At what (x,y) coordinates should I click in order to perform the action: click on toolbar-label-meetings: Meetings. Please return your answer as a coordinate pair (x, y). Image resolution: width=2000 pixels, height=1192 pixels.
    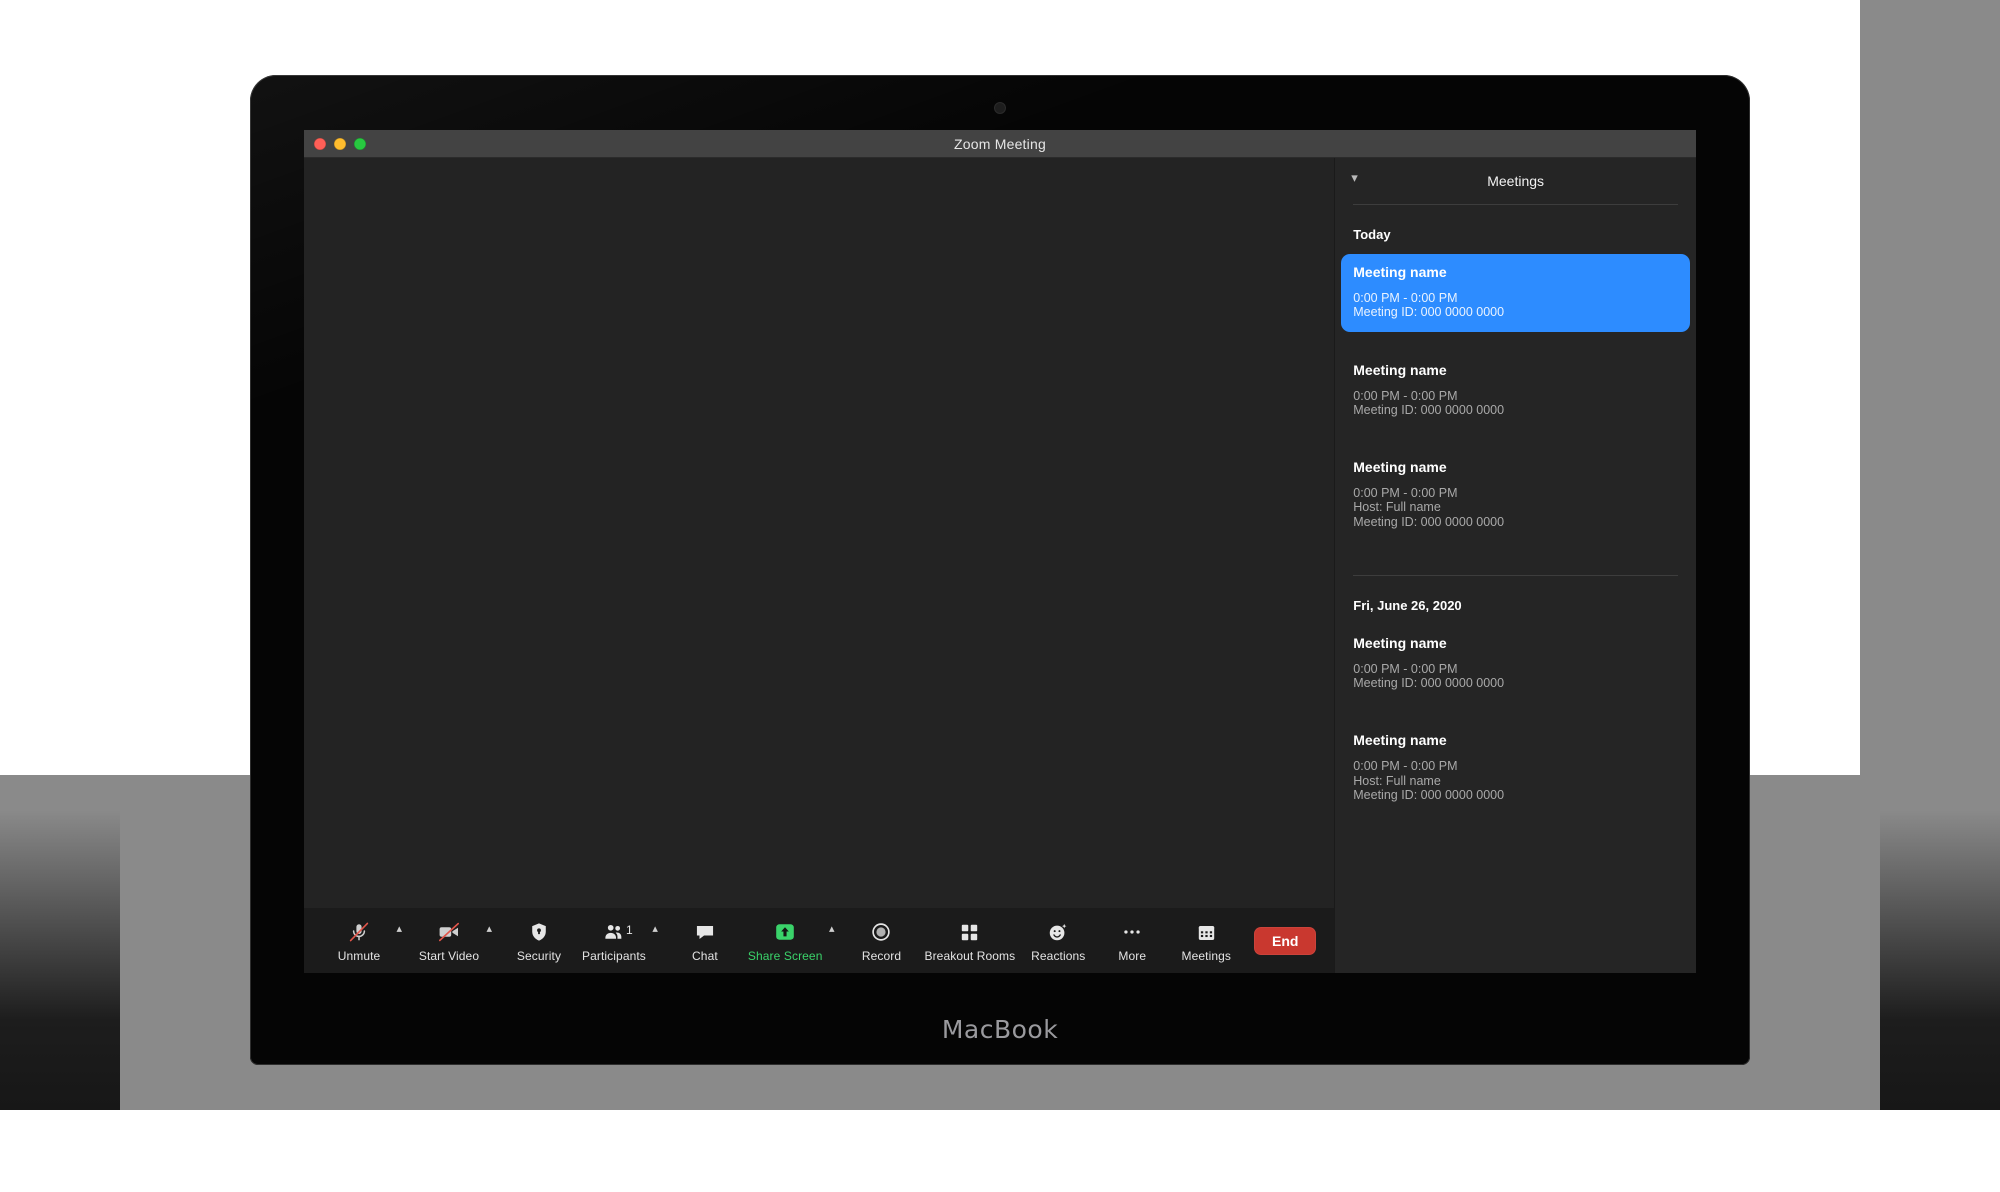
    Looking at the image, I should click on (1206, 956).